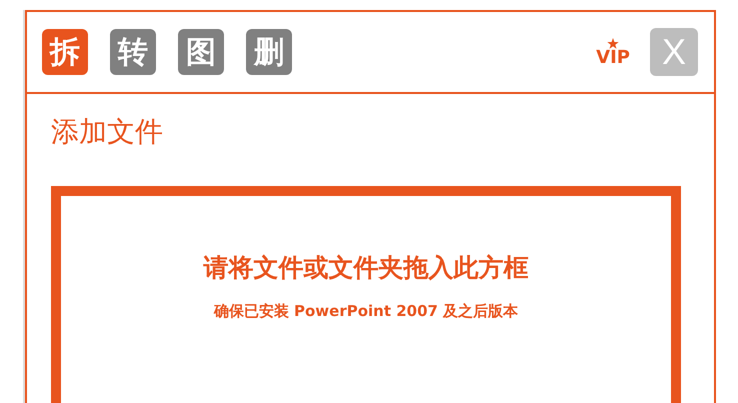  What do you see at coordinates (107, 132) in the screenshot?
I see `section-title: 添加文件` at bounding box center [107, 132].